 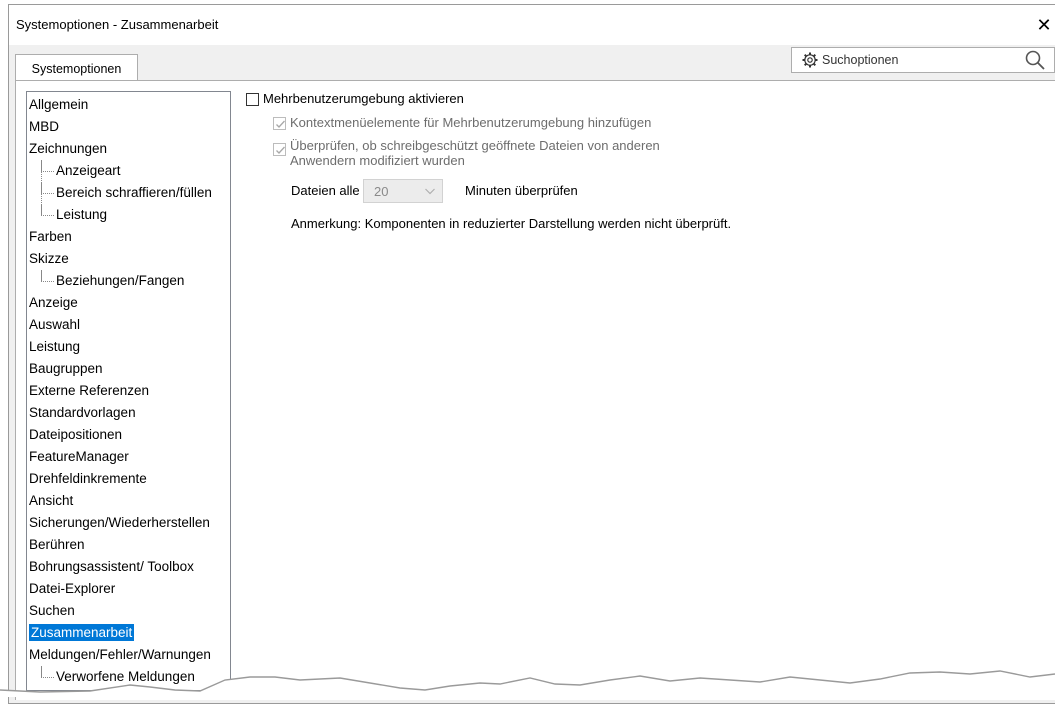 I want to click on tree-item-label: MBD, so click(x=44, y=126).